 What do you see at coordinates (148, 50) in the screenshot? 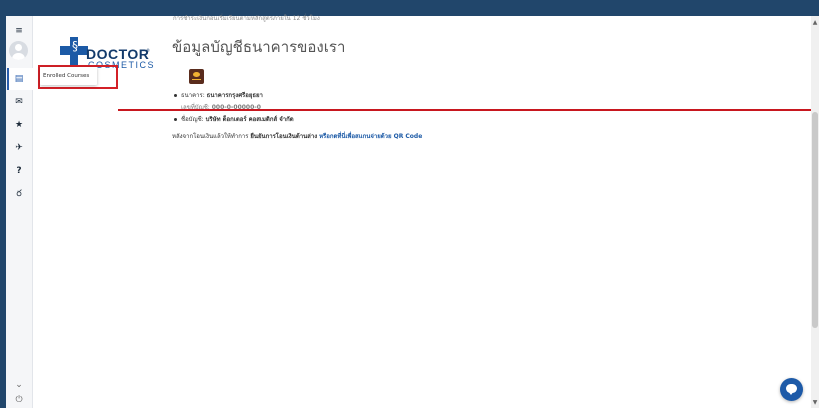
I see `registered-mark: ®` at bounding box center [148, 50].